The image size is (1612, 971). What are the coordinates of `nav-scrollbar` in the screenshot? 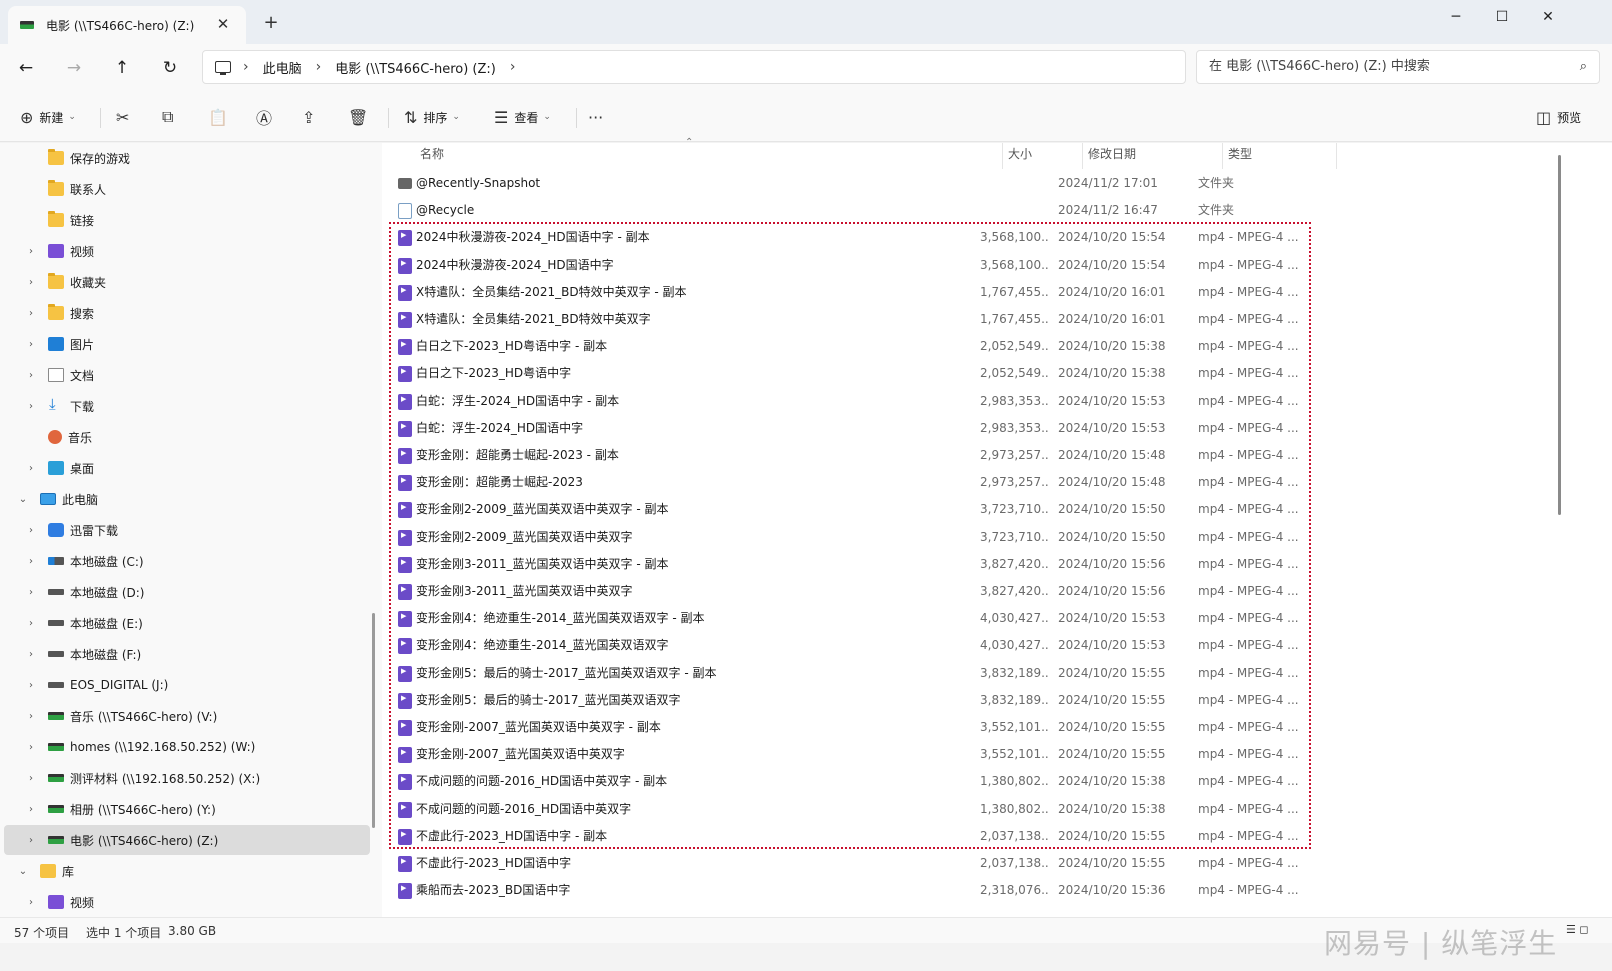 It's located at (373, 720).